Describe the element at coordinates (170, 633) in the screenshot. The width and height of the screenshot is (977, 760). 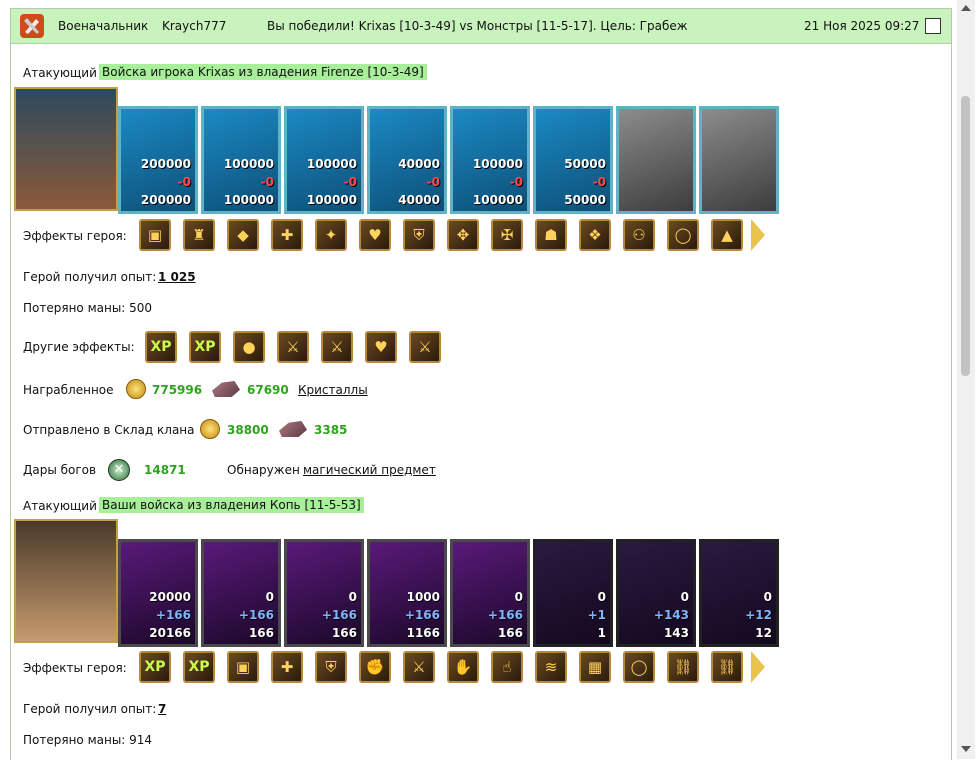
I see `unit-count-bottom: 20166` at that location.